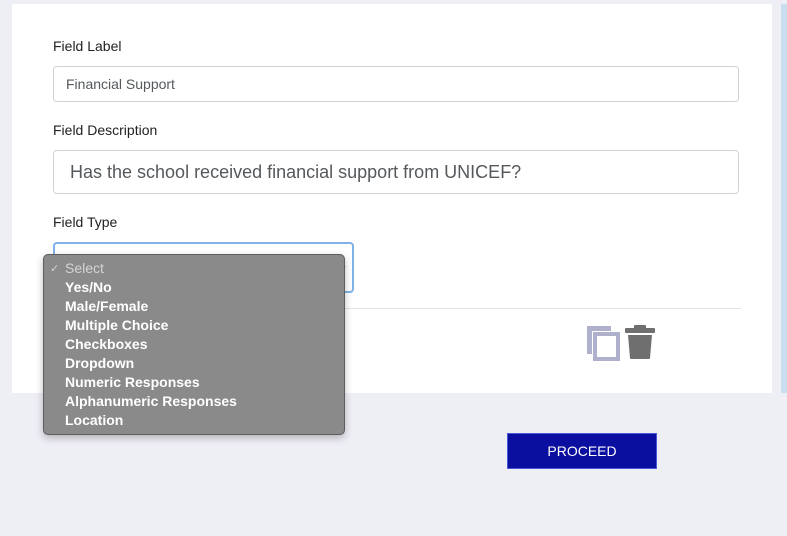  Describe the element at coordinates (106, 344) in the screenshot. I see `dropdown-option-label: Checkboxes` at that location.